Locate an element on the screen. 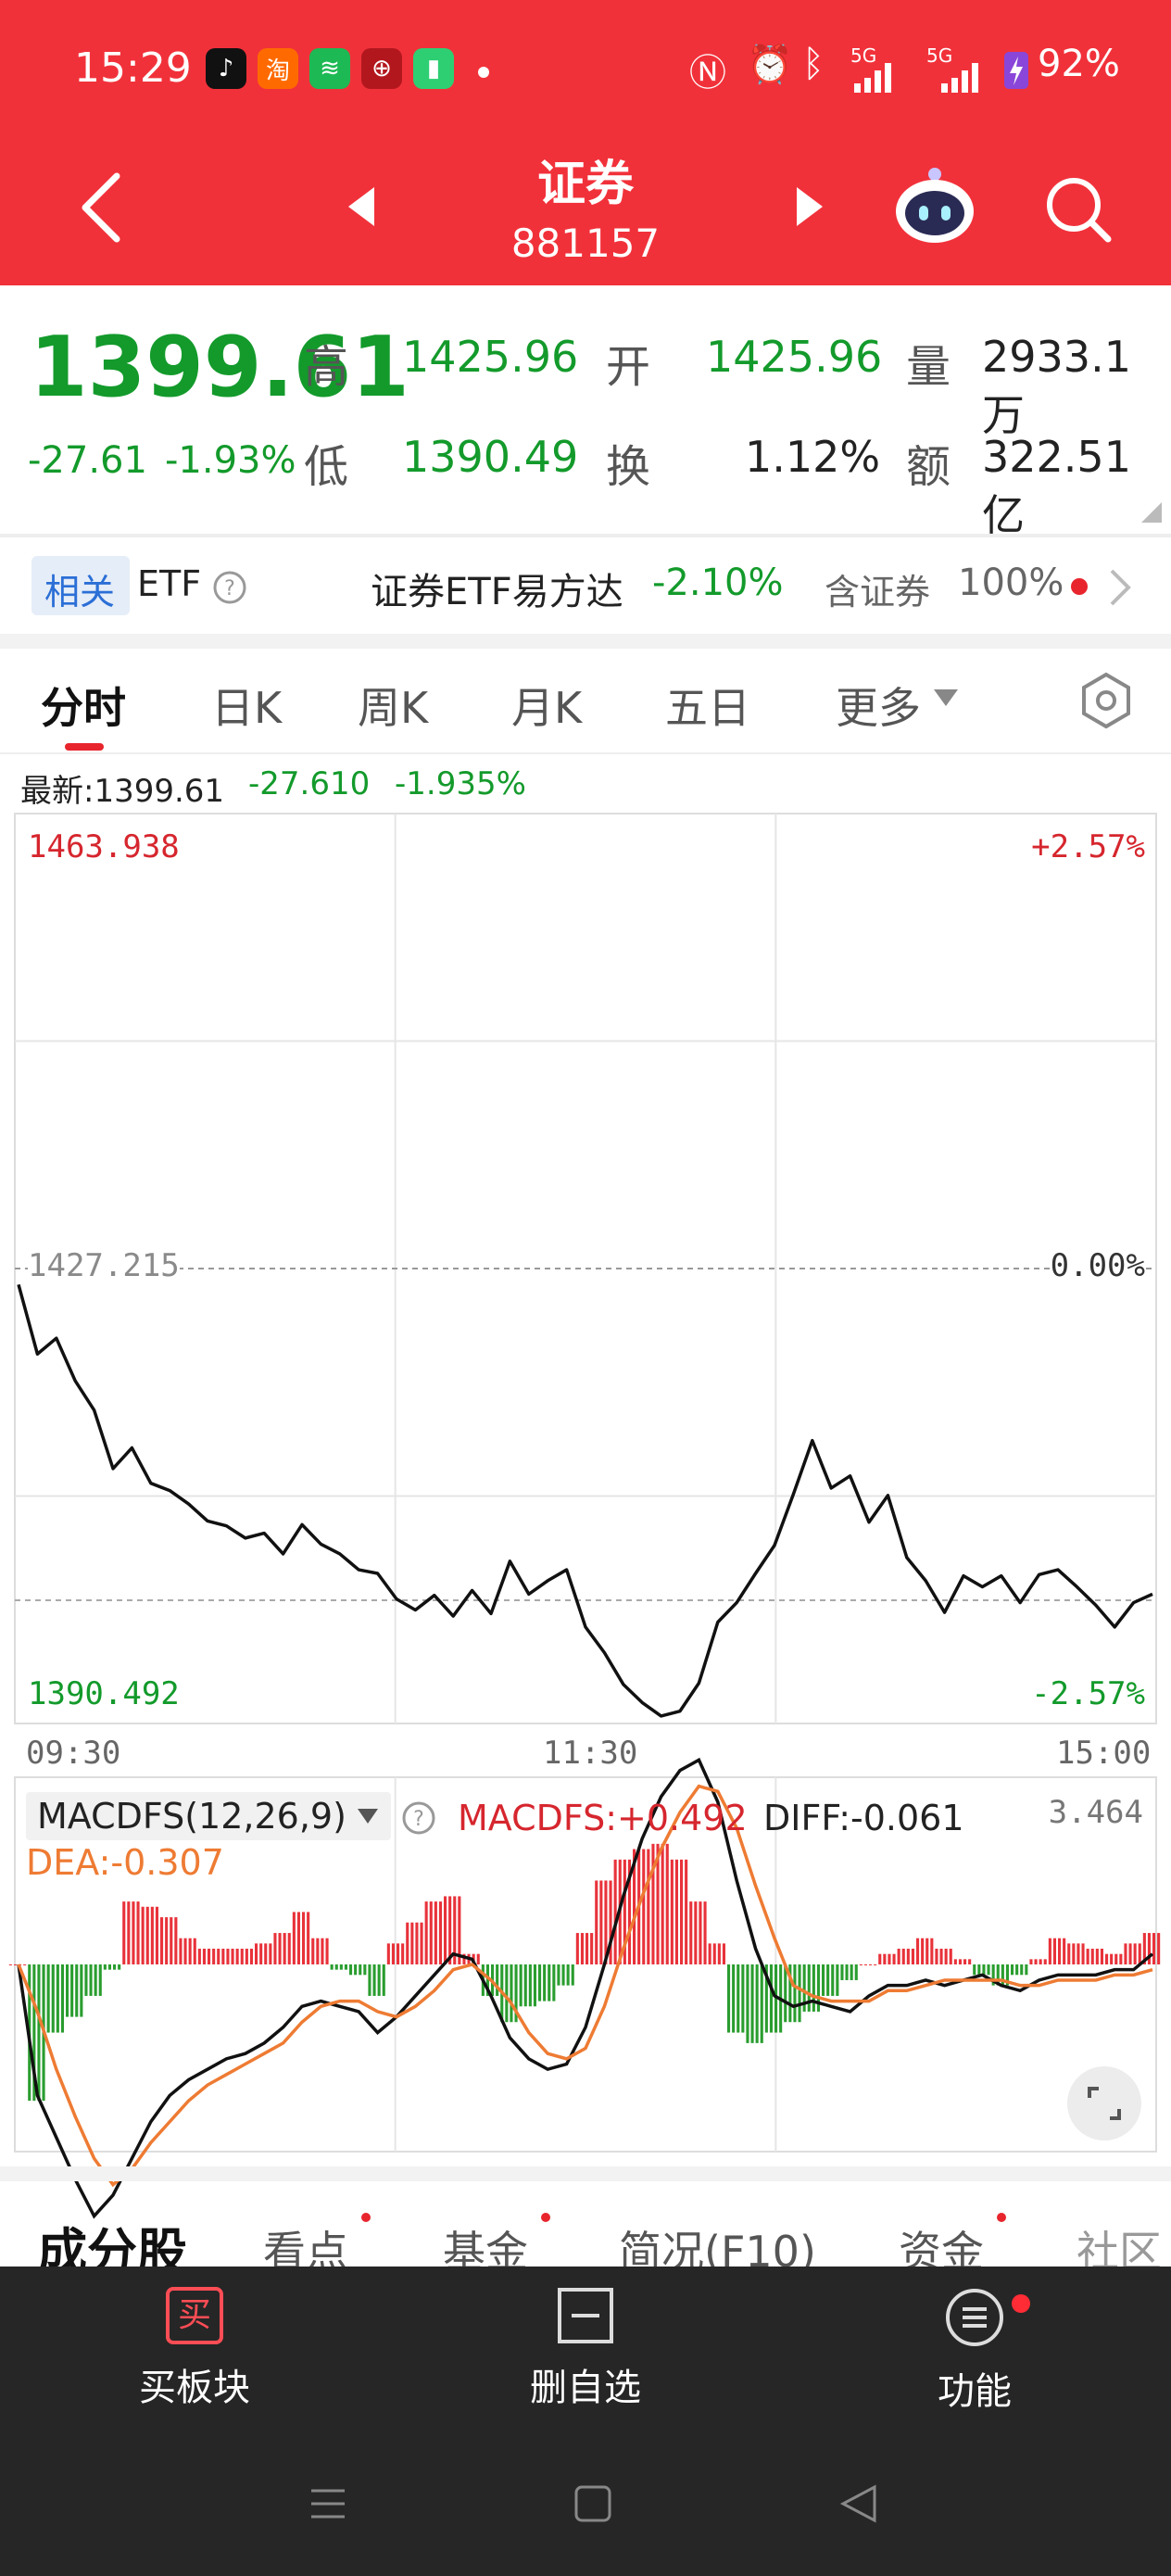  macd-indicator-name: MACDFS(12,26,9) is located at coordinates (192, 1816).